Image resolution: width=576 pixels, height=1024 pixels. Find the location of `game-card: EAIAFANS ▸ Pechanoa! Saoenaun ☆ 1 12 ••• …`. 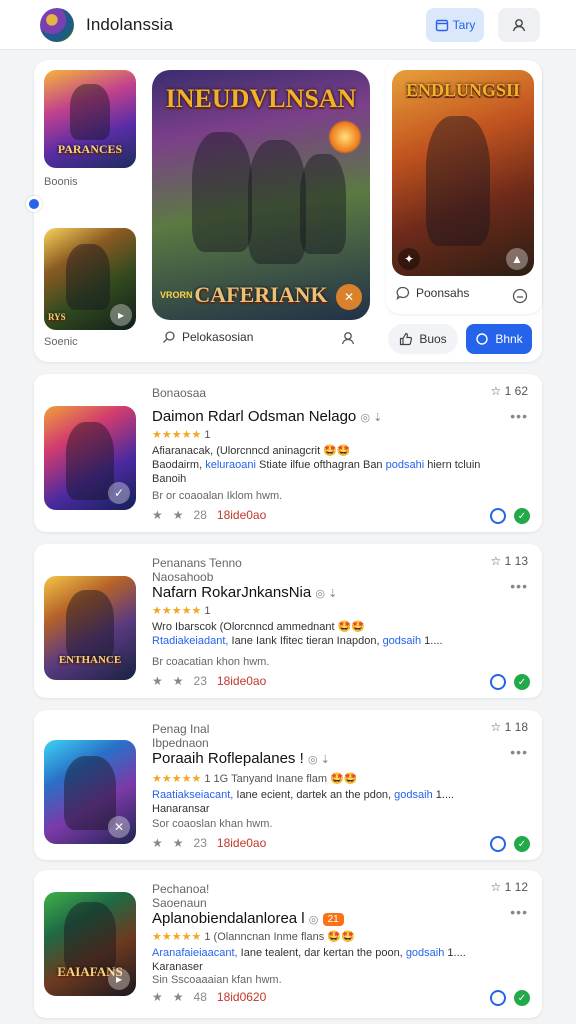

game-card: EAIAFANS ▸ Pechanoa! Saoenaun ☆ 1 12 ••• … is located at coordinates (288, 944).